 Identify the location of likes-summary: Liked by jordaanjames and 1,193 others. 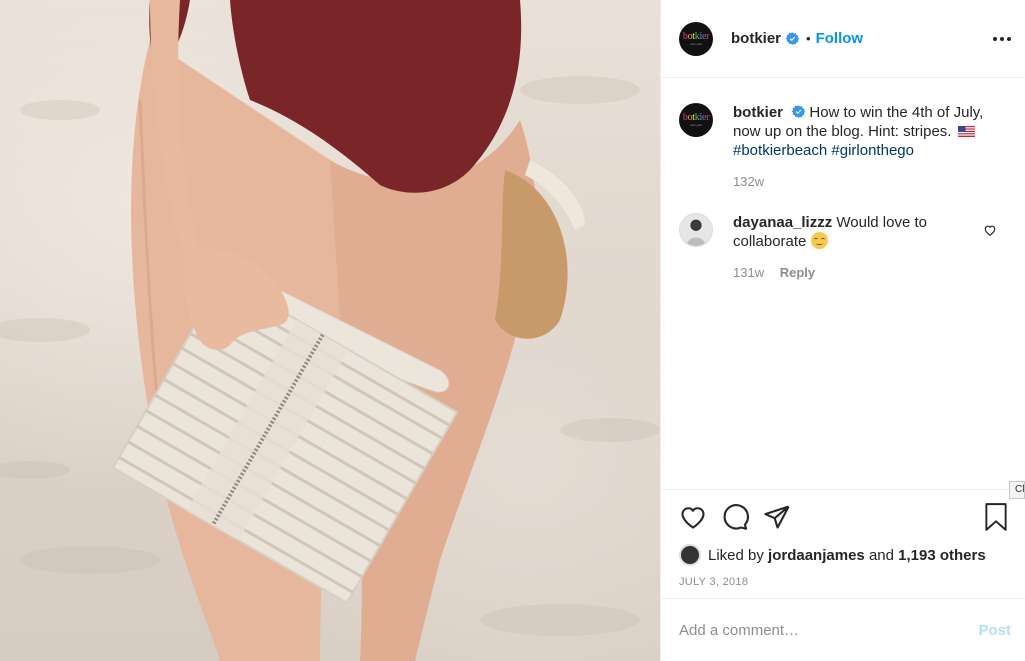
(844, 555).